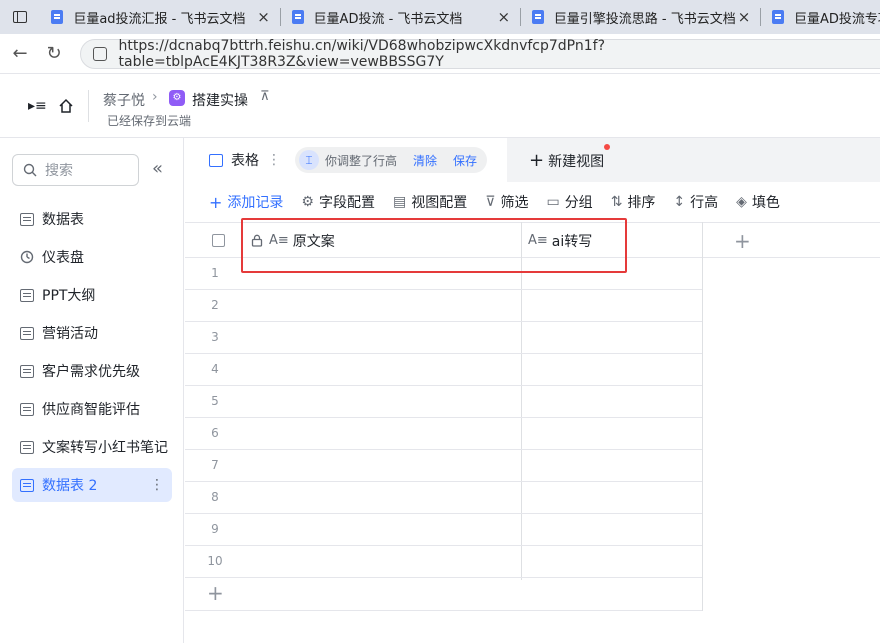 This screenshot has width=880, height=643. What do you see at coordinates (92, 257) in the screenshot?
I see `sidebar-item-dashboard: 仪表盘` at bounding box center [92, 257].